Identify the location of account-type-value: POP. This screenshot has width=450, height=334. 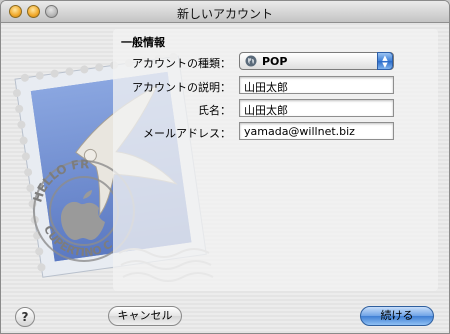
(275, 61).